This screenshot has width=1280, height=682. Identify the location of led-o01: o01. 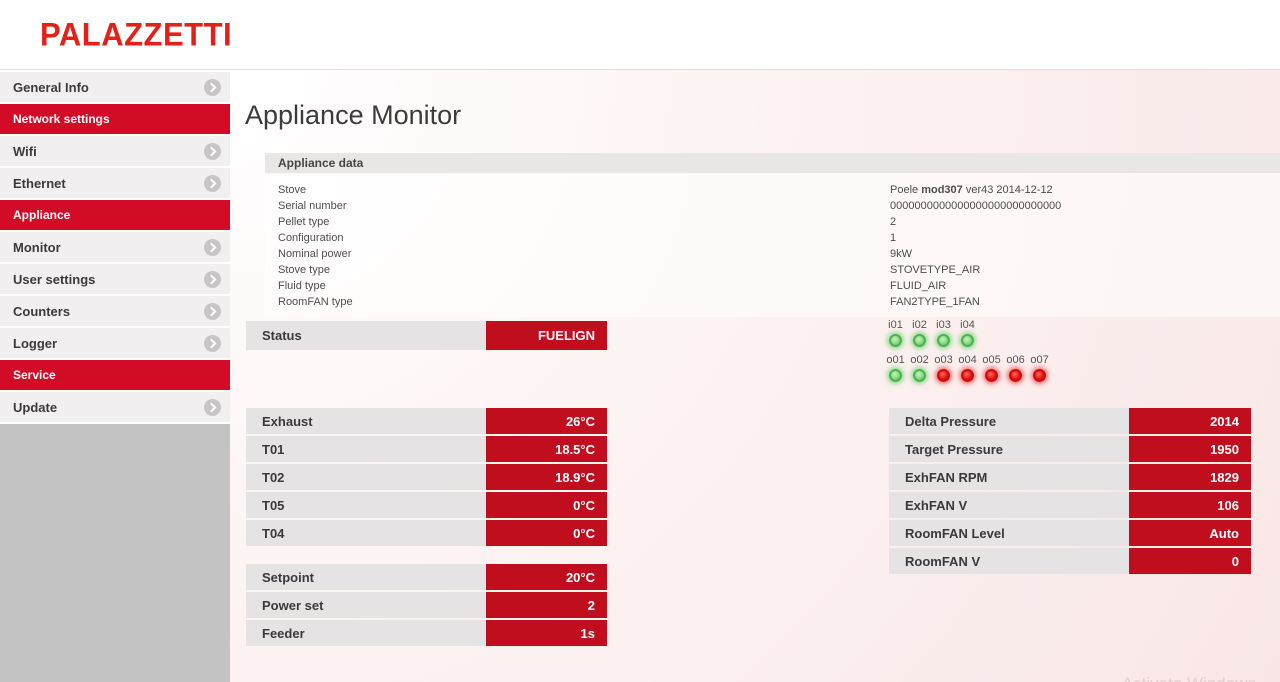
(895, 368).